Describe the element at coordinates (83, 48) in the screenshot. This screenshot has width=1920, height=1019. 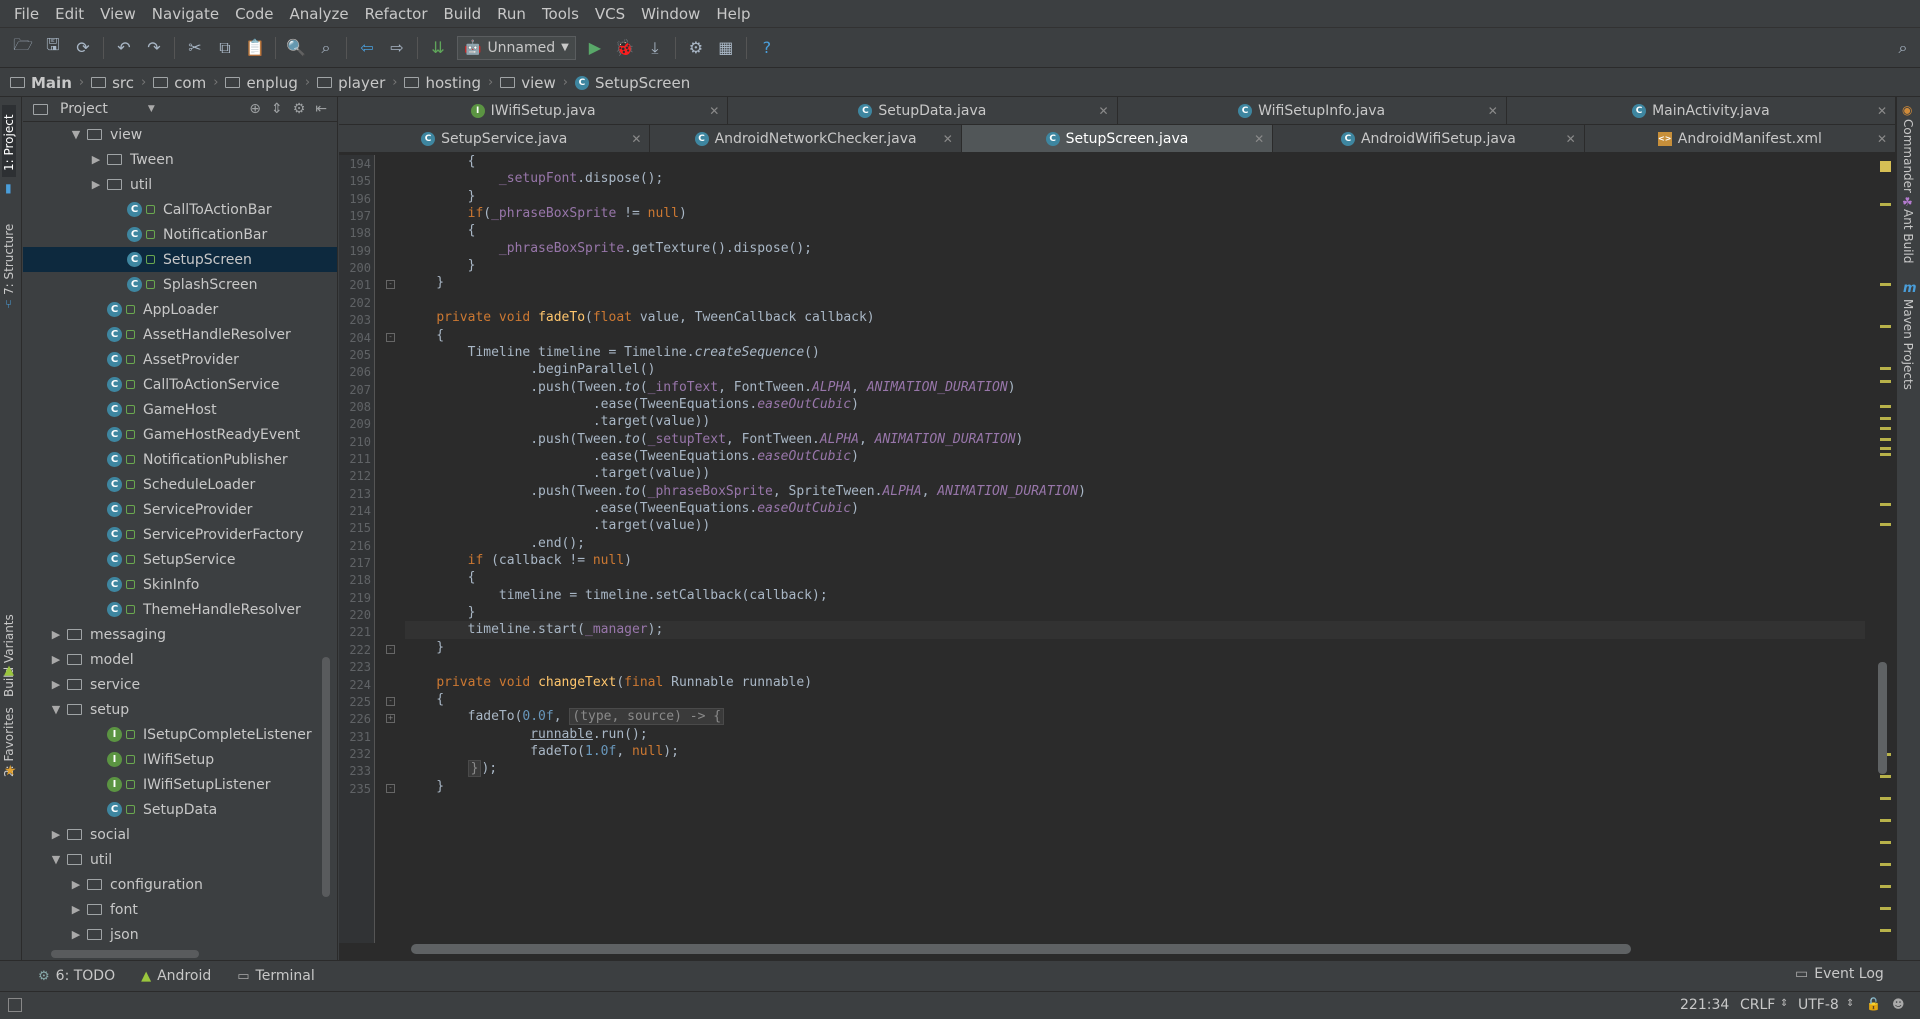
I see `sync-icon: ⟳` at that location.